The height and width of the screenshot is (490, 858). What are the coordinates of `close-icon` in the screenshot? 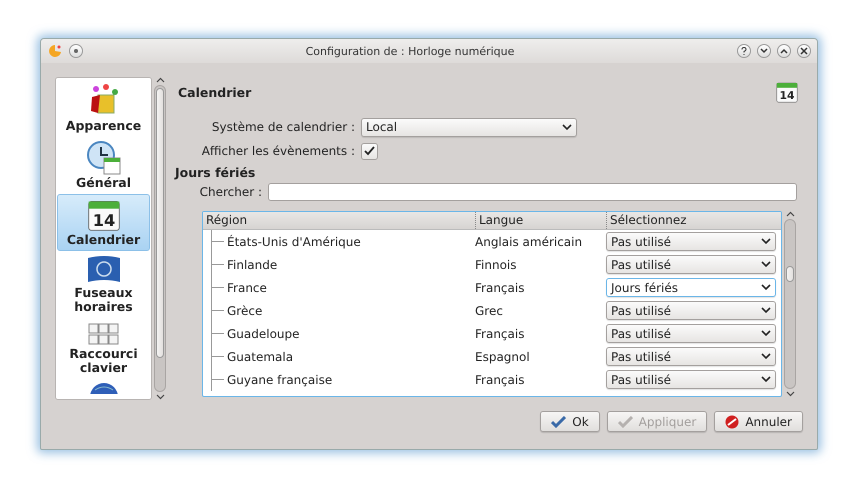 It's located at (804, 51).